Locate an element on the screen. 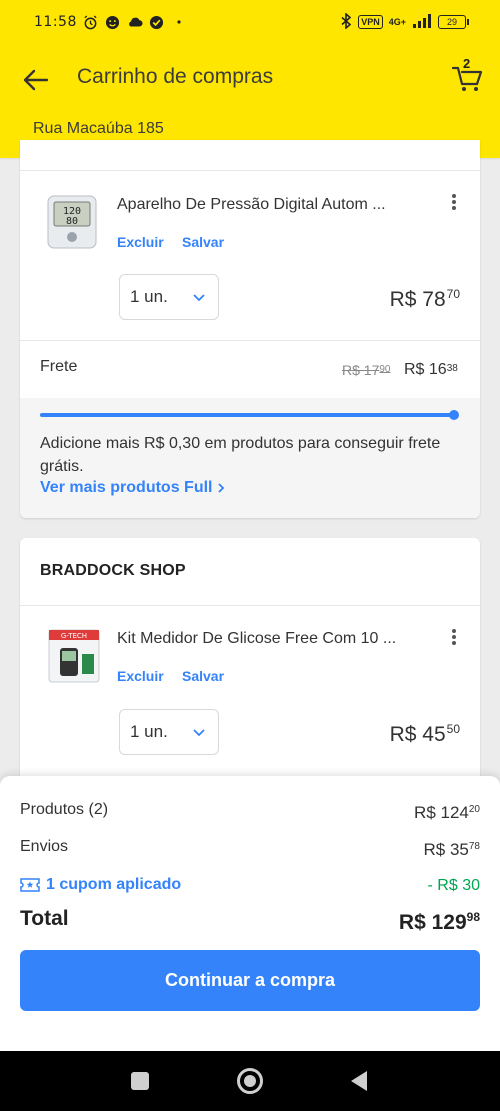 This screenshot has width=500, height=1111. products-total-int: R$ 124 is located at coordinates (441, 812).